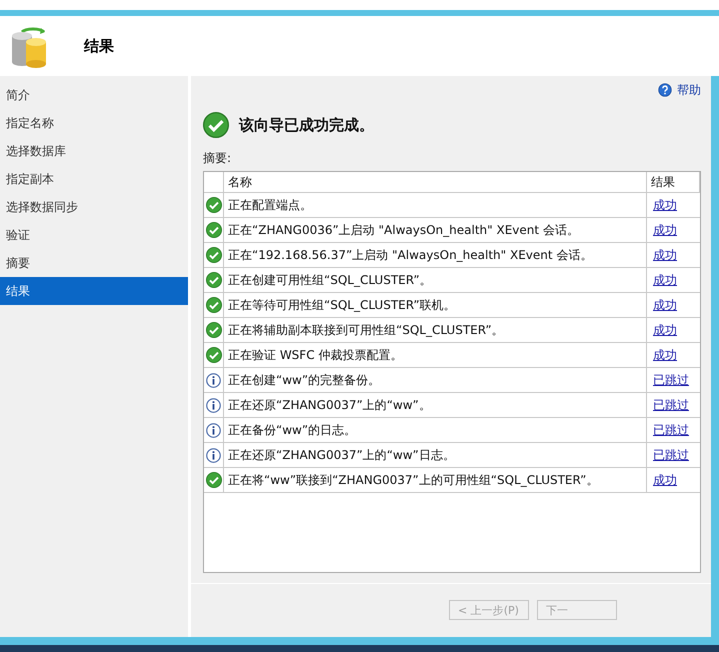  I want to click on table-cell: 正在等待可用性组“SQL_CLUSTER”联机。, so click(435, 305).